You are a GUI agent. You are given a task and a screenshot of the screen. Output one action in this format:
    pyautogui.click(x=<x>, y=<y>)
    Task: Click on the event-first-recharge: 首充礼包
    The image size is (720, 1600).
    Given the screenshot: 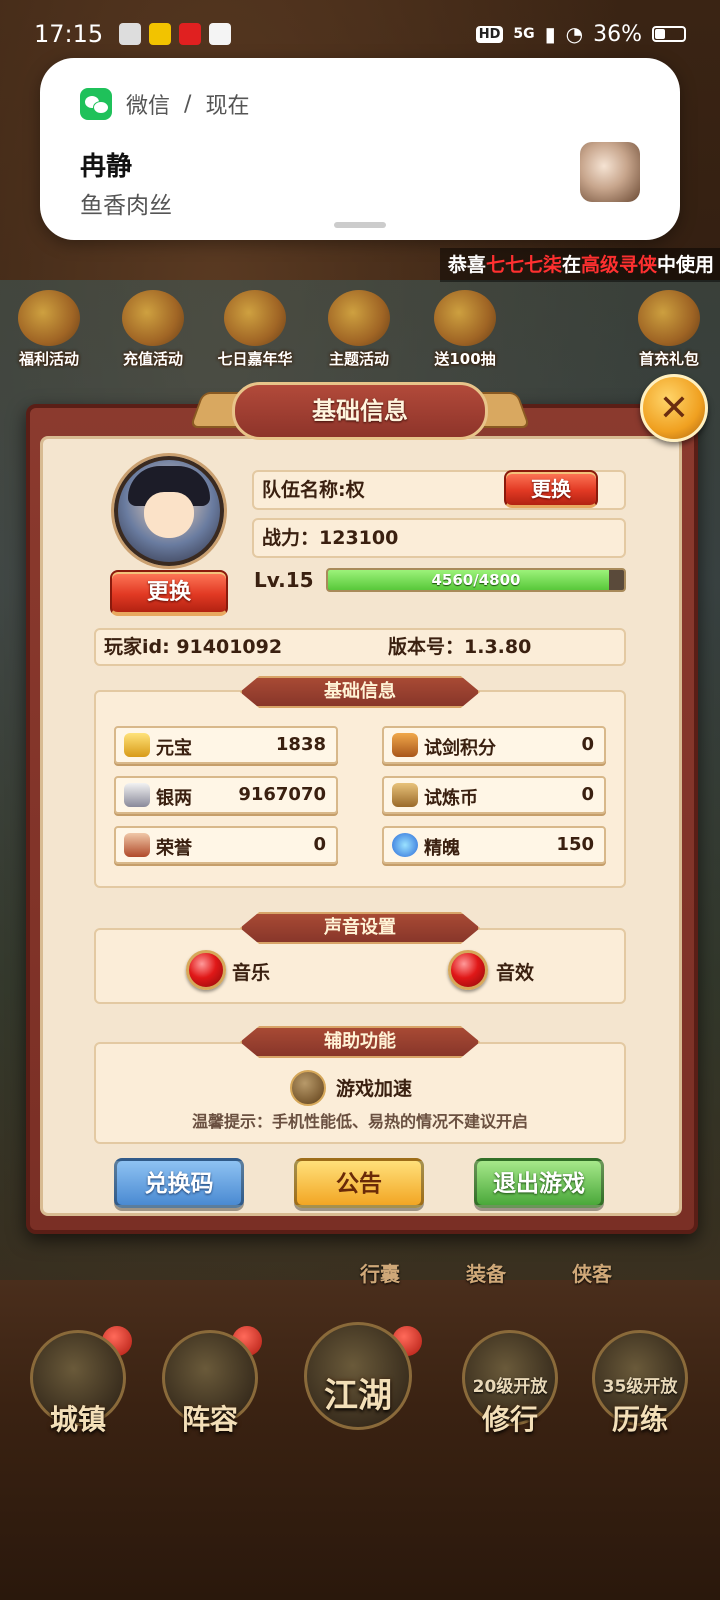 What is the action you would take?
    pyautogui.click(x=669, y=329)
    